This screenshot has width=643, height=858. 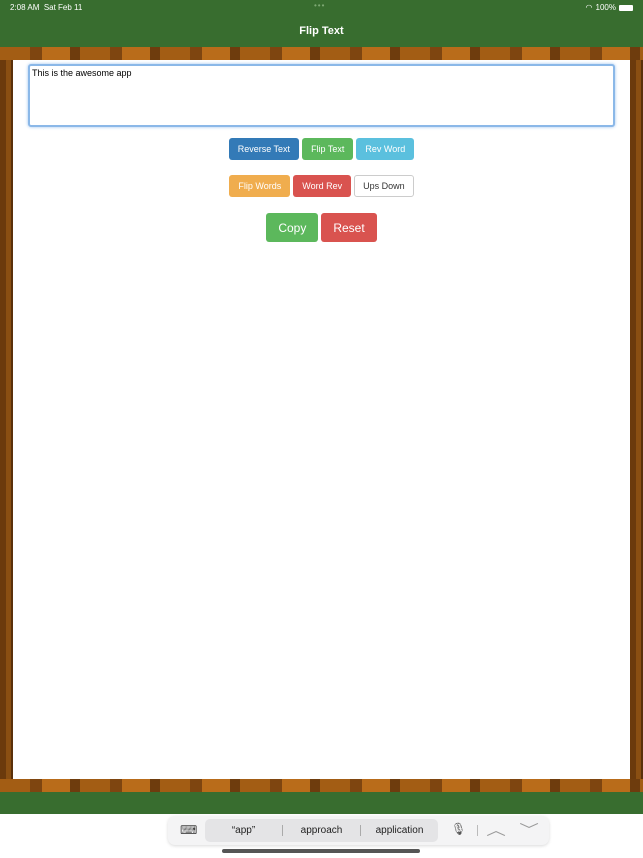 What do you see at coordinates (321, 31) in the screenshot?
I see `page-title: Flip Text` at bounding box center [321, 31].